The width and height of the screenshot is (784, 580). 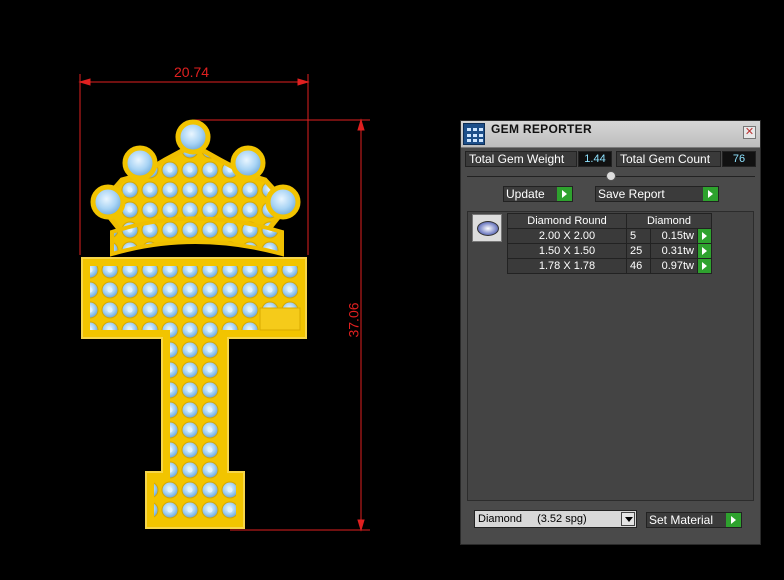 What do you see at coordinates (567, 266) in the screenshot?
I see `gem-size: 1.78 X 1.78` at bounding box center [567, 266].